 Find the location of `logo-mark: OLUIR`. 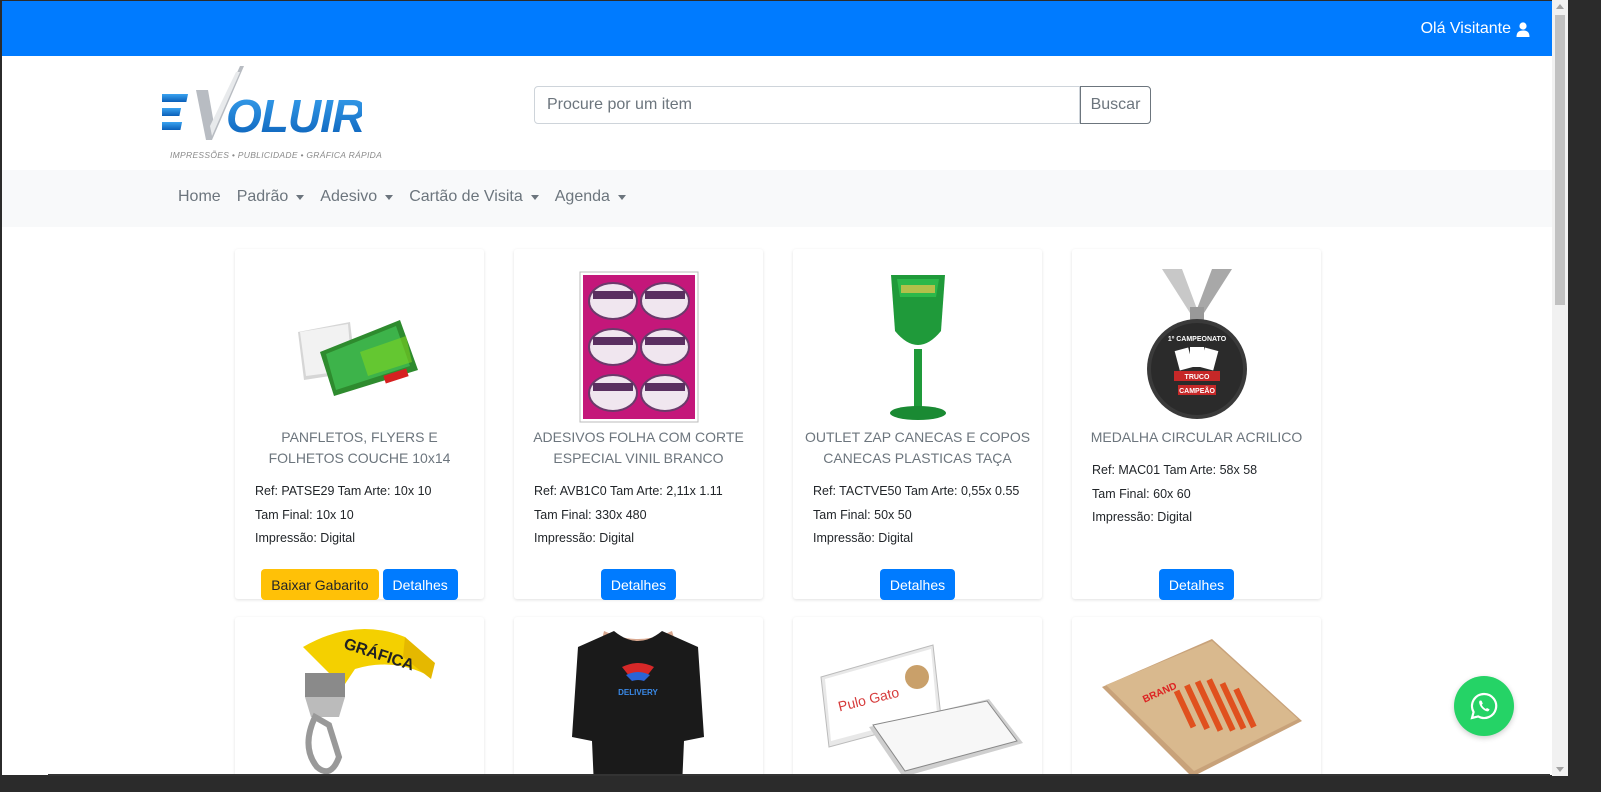

logo-mark: OLUIR is located at coordinates (258, 104).